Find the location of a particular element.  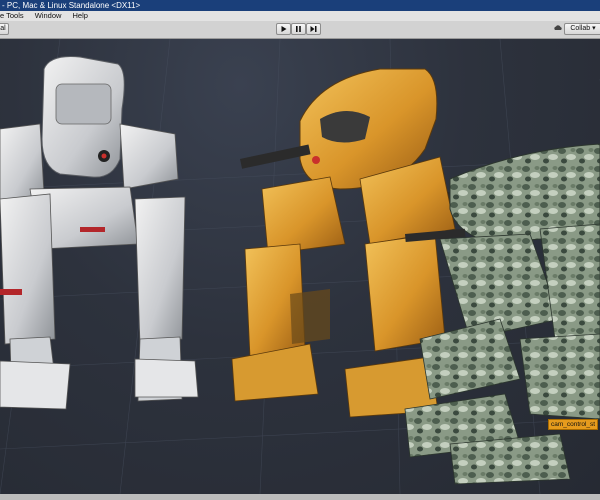

collab-button: Collab ▾ is located at coordinates (582, 29).